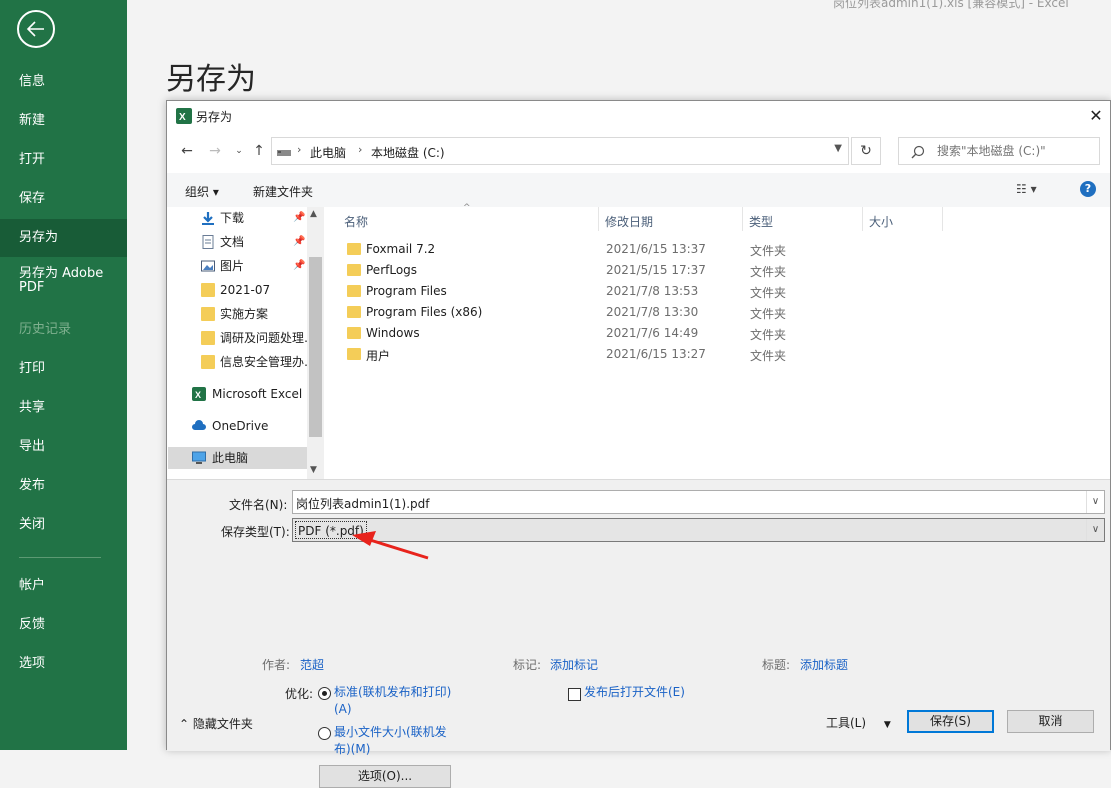 This screenshot has height=788, width=1111. What do you see at coordinates (299, 694) in the screenshot?
I see `optimize-label: 优化:` at bounding box center [299, 694].